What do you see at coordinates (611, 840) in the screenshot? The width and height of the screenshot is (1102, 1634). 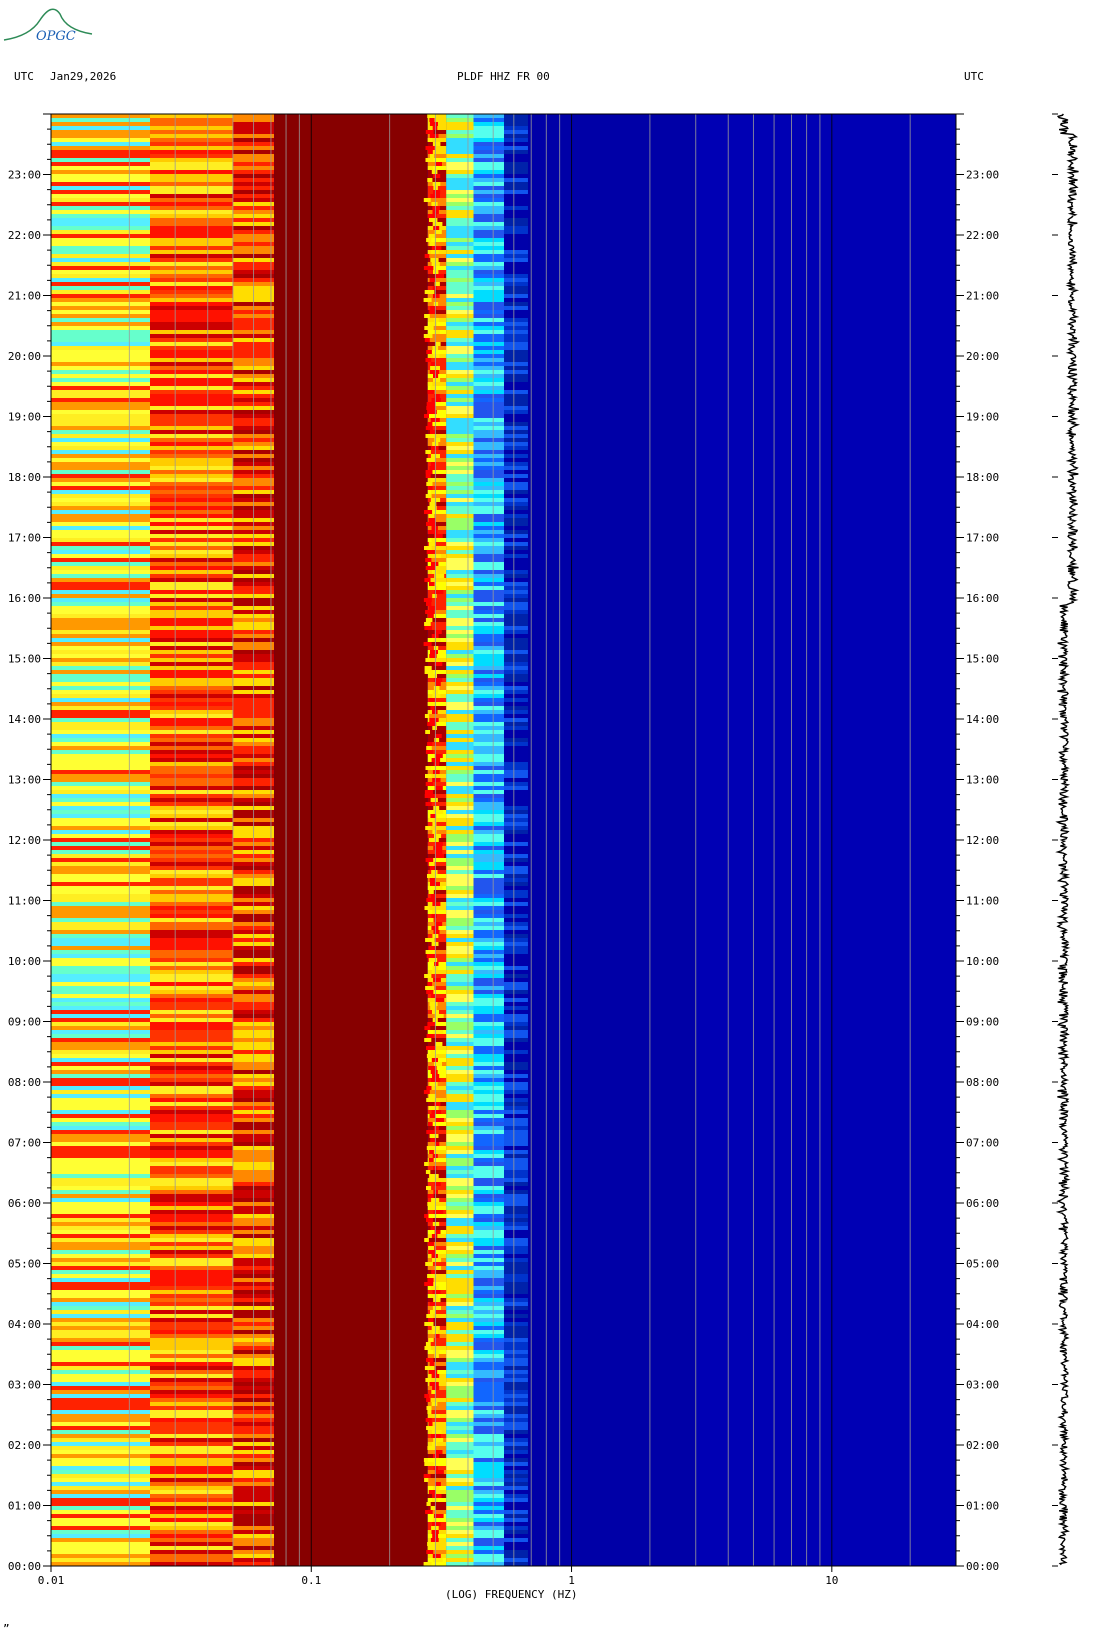 I see `low-energy-band` at bounding box center [611, 840].